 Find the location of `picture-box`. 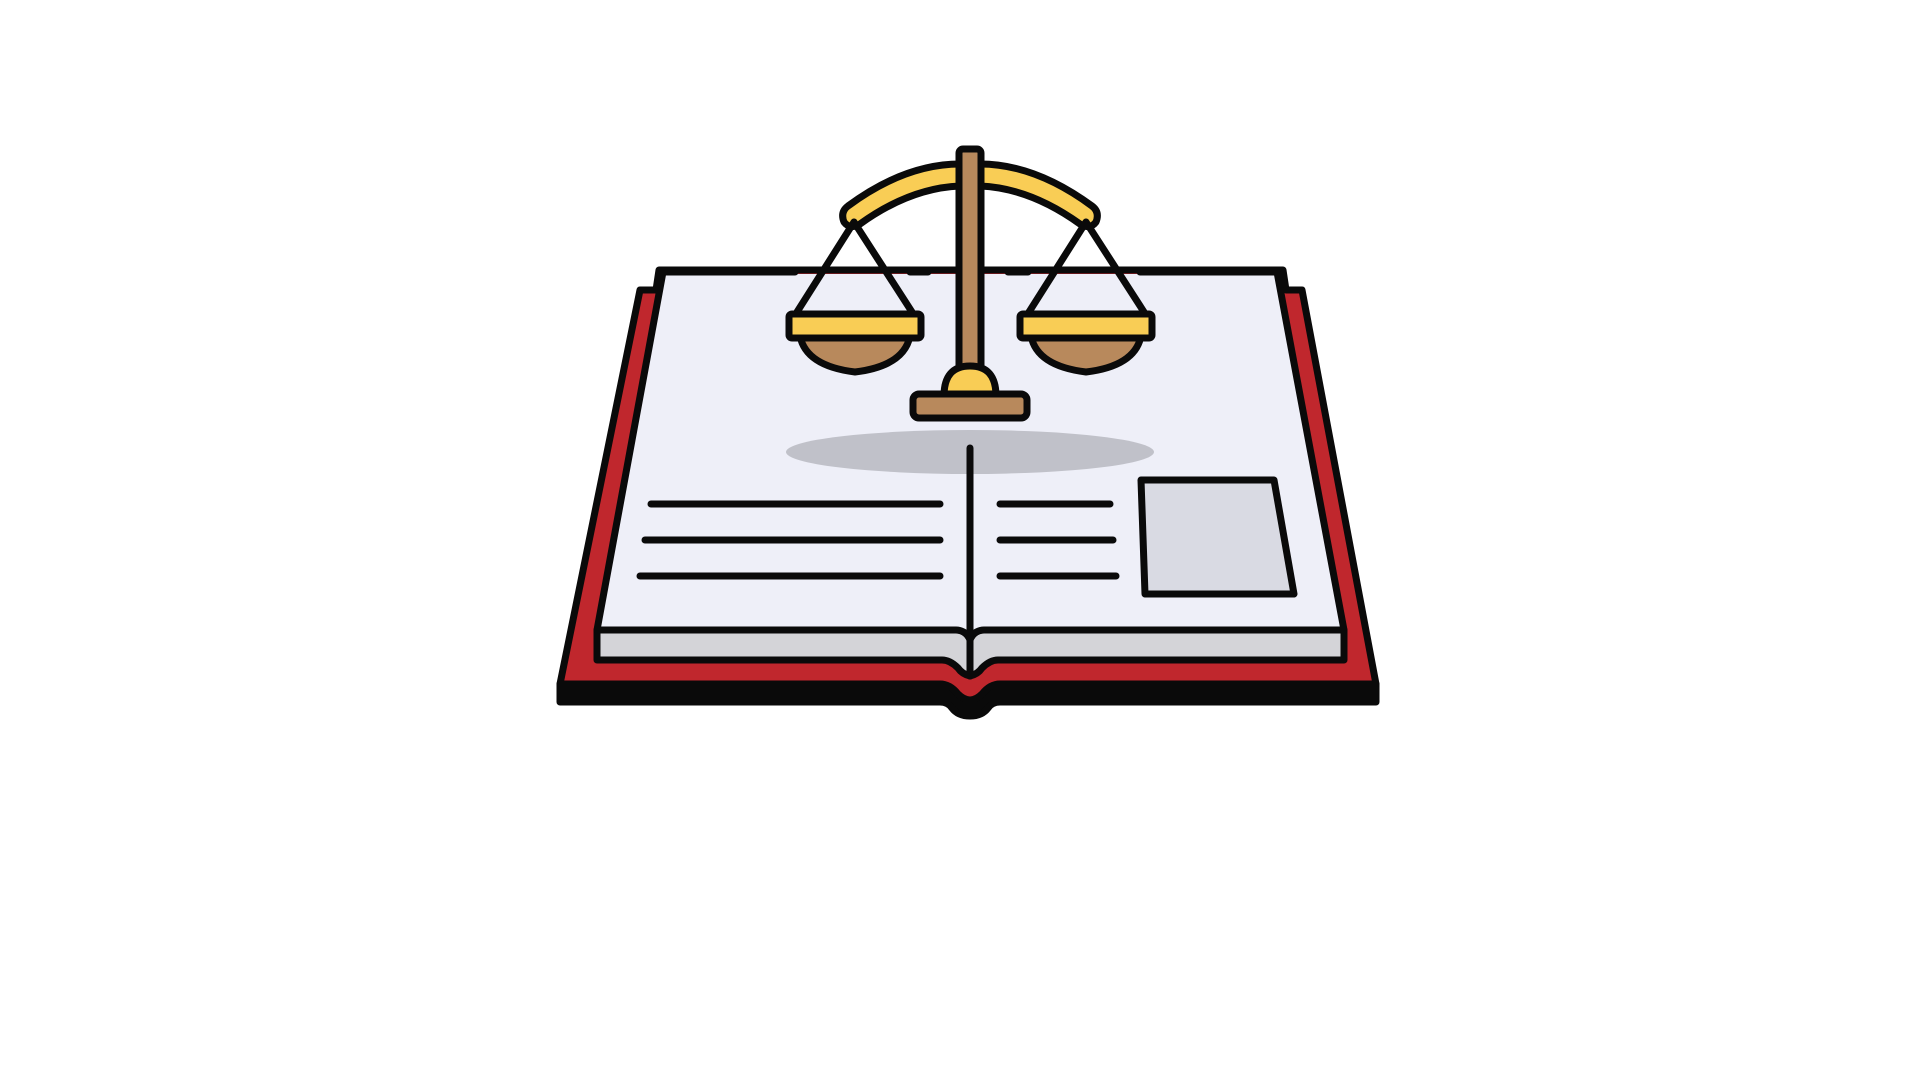

picture-box is located at coordinates (1217, 537).